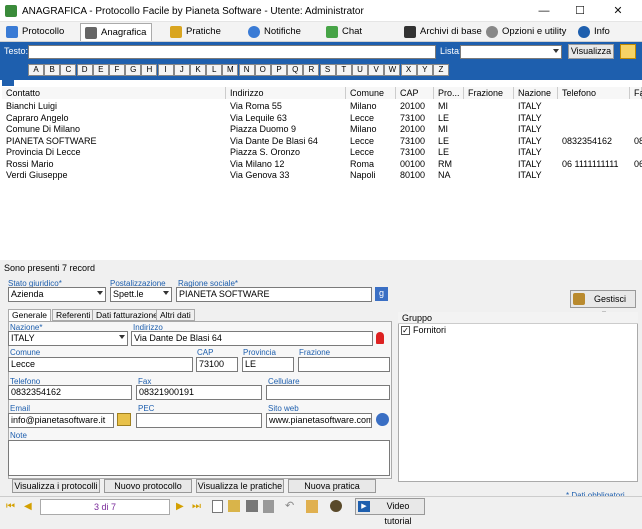 The image size is (642, 529). What do you see at coordinates (604, 32) in the screenshot?
I see `tab-info: Info` at bounding box center [604, 32].